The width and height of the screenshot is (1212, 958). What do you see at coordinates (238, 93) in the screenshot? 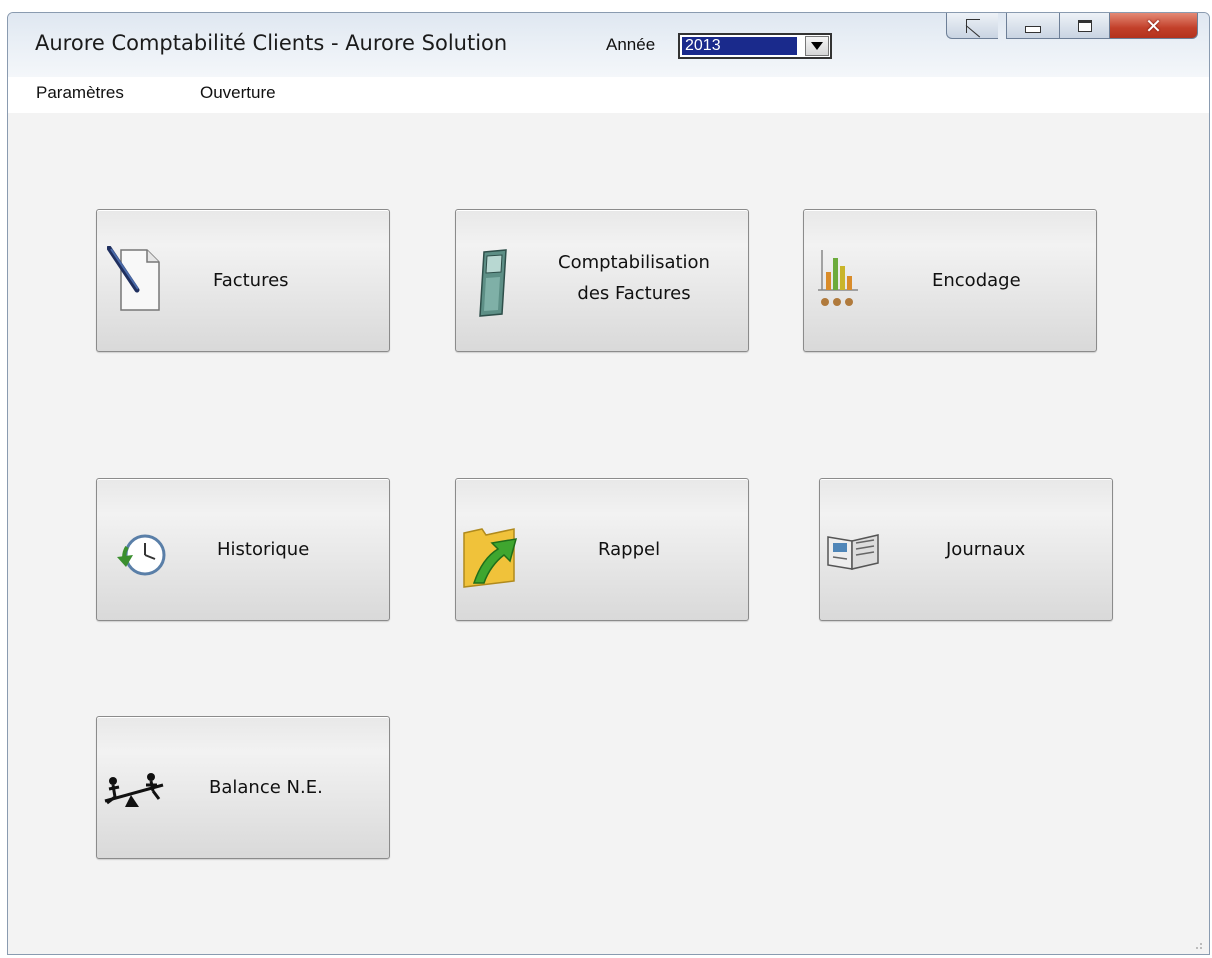
I see `menu-ouverture: Ouverture` at bounding box center [238, 93].